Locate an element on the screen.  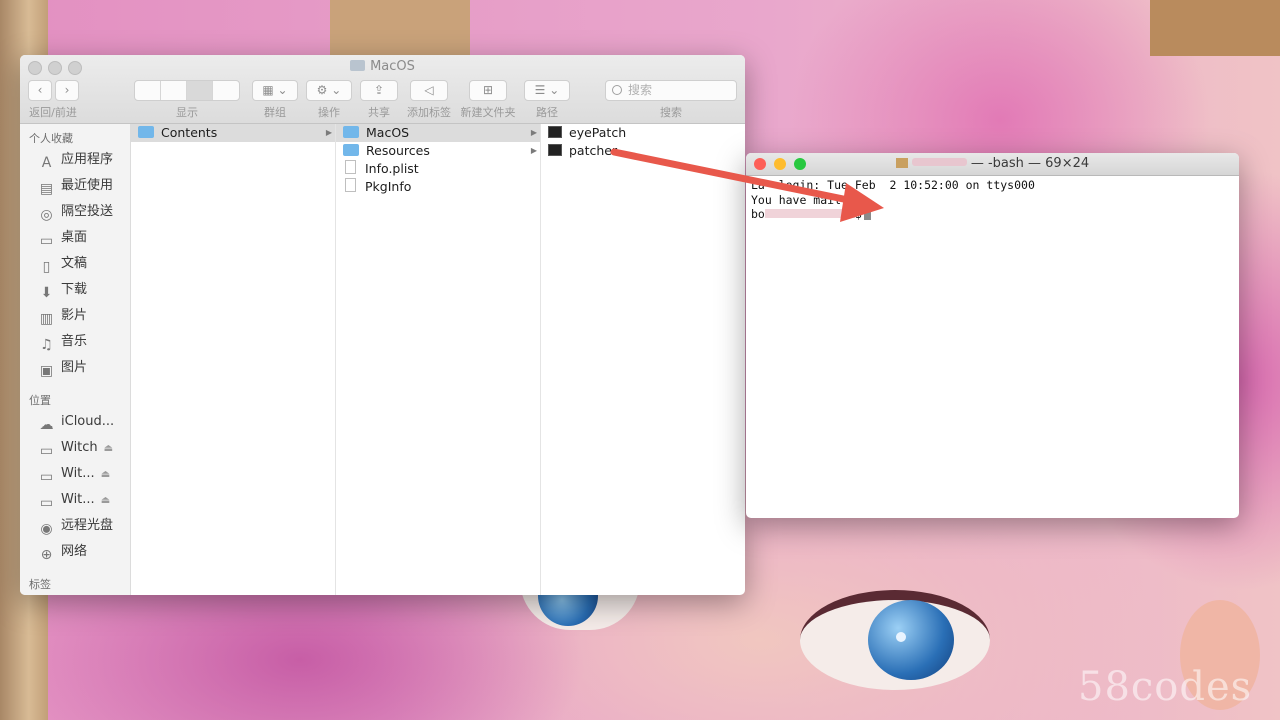
annotation-arrow is located at coordinates (747, 185).